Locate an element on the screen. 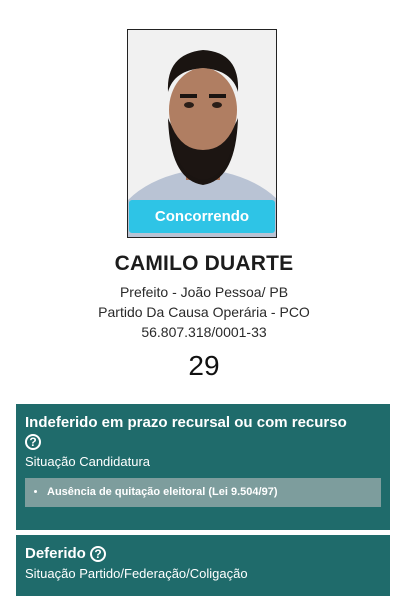  candidate-number: 29 is located at coordinates (204, 365).